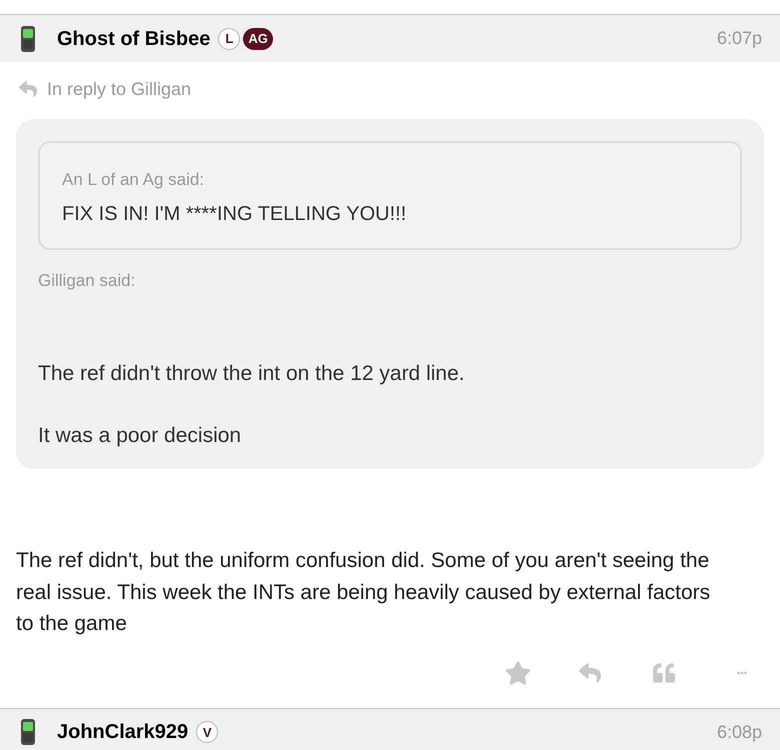 This screenshot has width=780, height=750. I want to click on member-badge: V, so click(207, 732).